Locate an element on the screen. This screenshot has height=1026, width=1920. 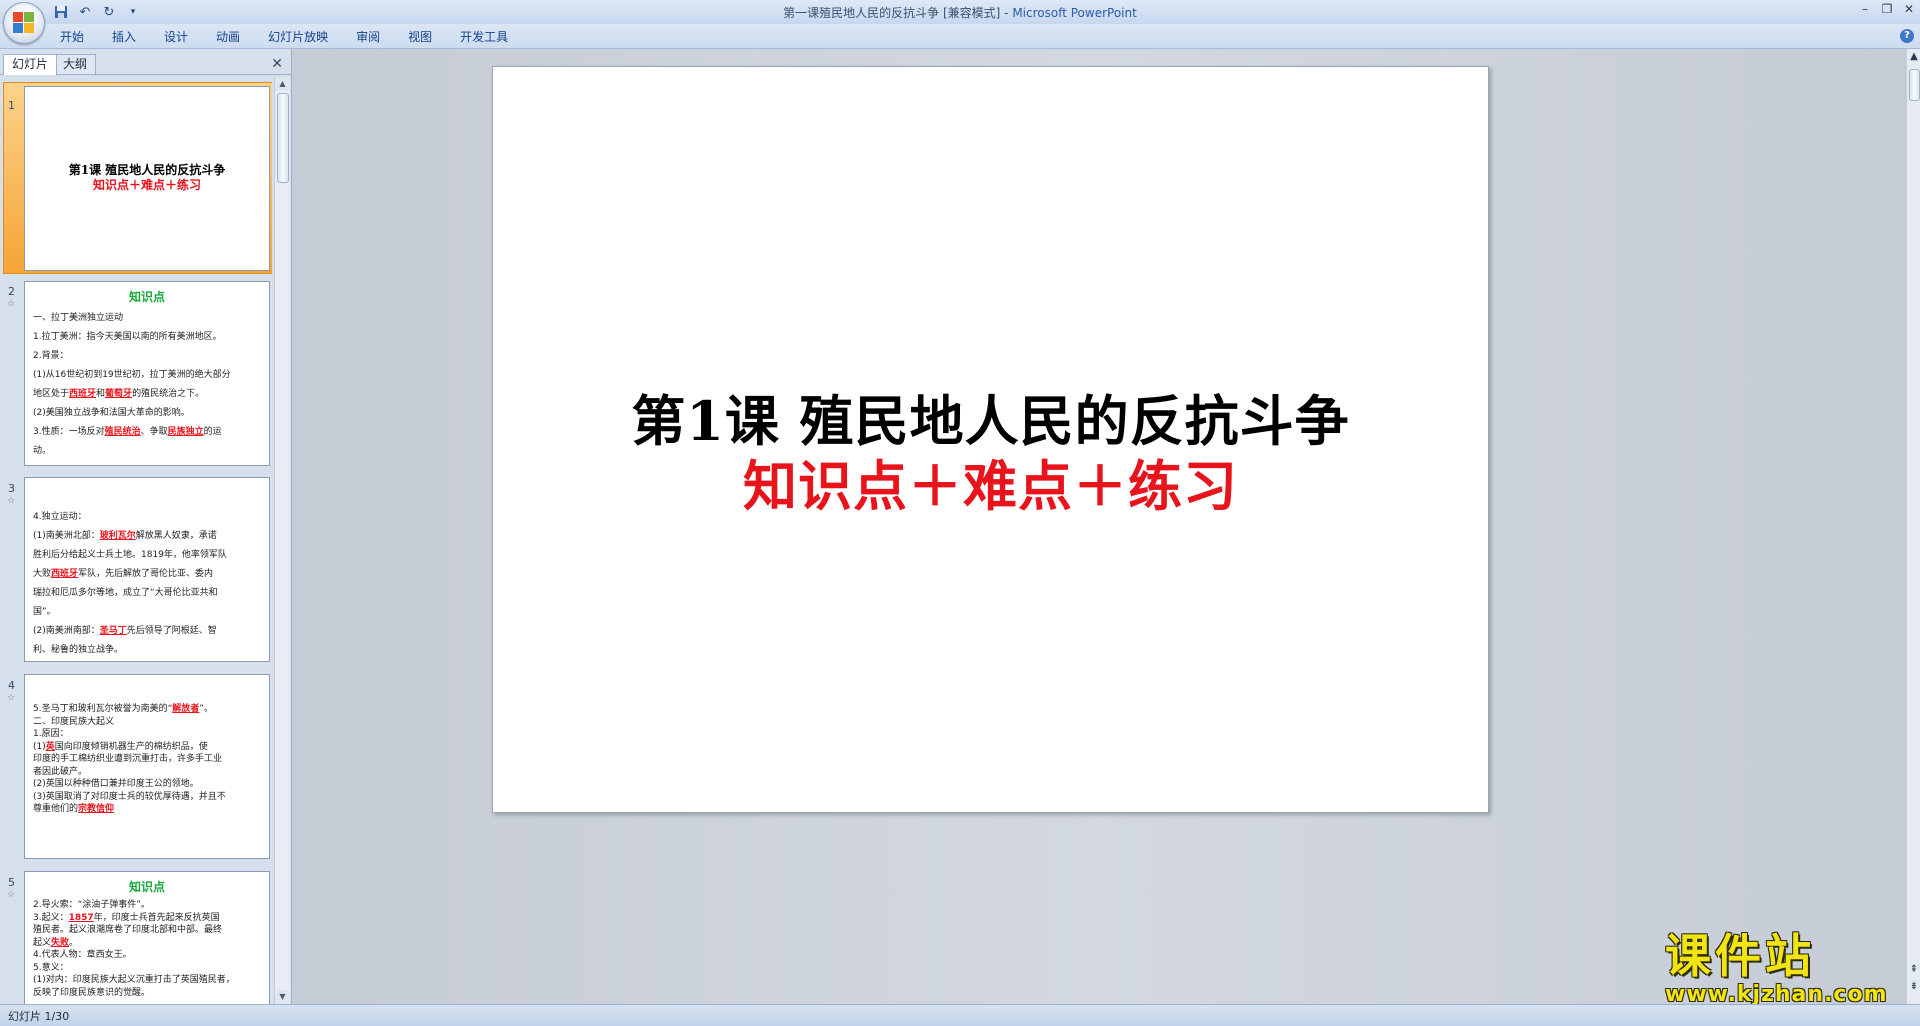
answer-text: 解放者 is located at coordinates (186, 709).